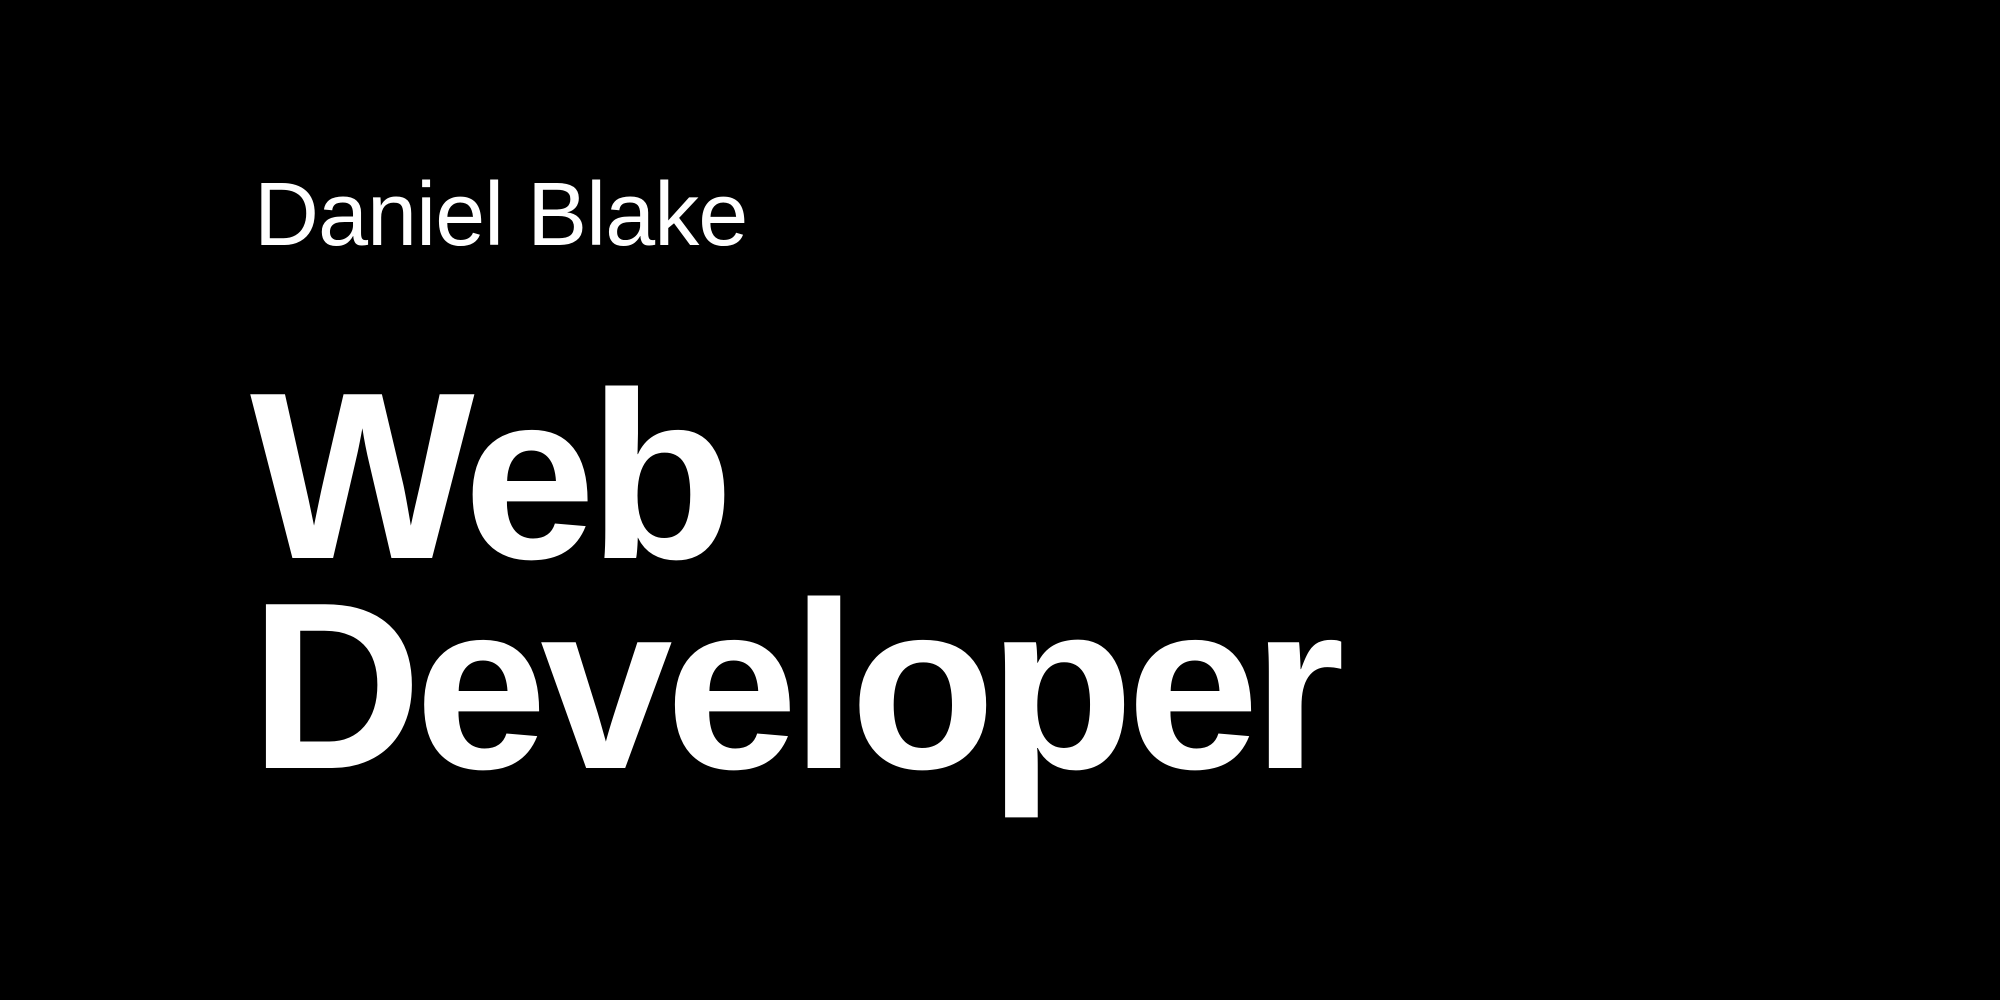 The width and height of the screenshot is (2000, 1000). What do you see at coordinates (492, 476) in the screenshot?
I see `job-title-line-1: Web` at bounding box center [492, 476].